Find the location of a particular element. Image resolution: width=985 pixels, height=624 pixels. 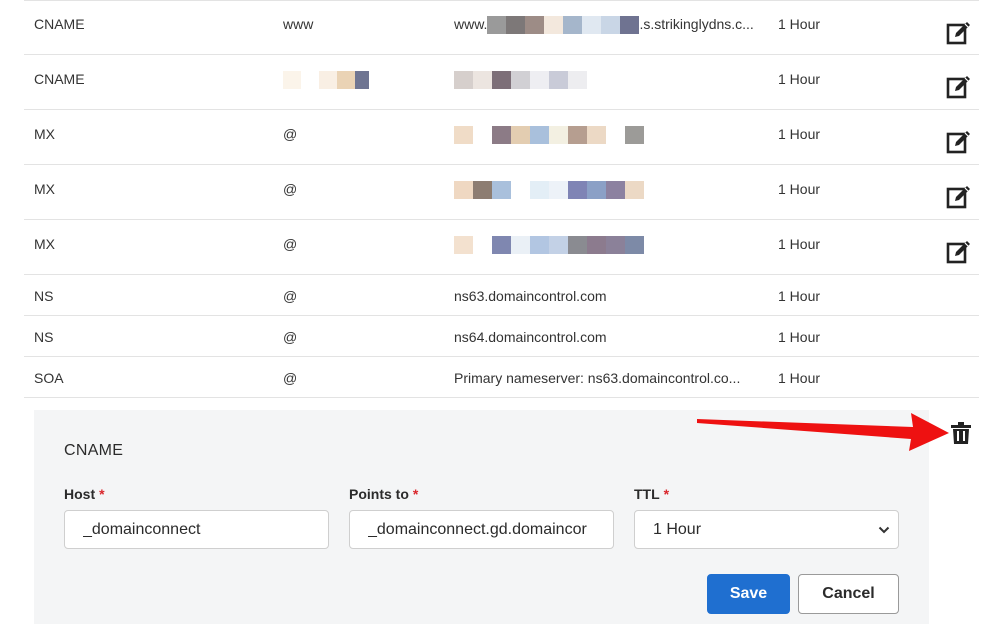

record-value: ns63.domaincontrol.com is located at coordinates (530, 296).